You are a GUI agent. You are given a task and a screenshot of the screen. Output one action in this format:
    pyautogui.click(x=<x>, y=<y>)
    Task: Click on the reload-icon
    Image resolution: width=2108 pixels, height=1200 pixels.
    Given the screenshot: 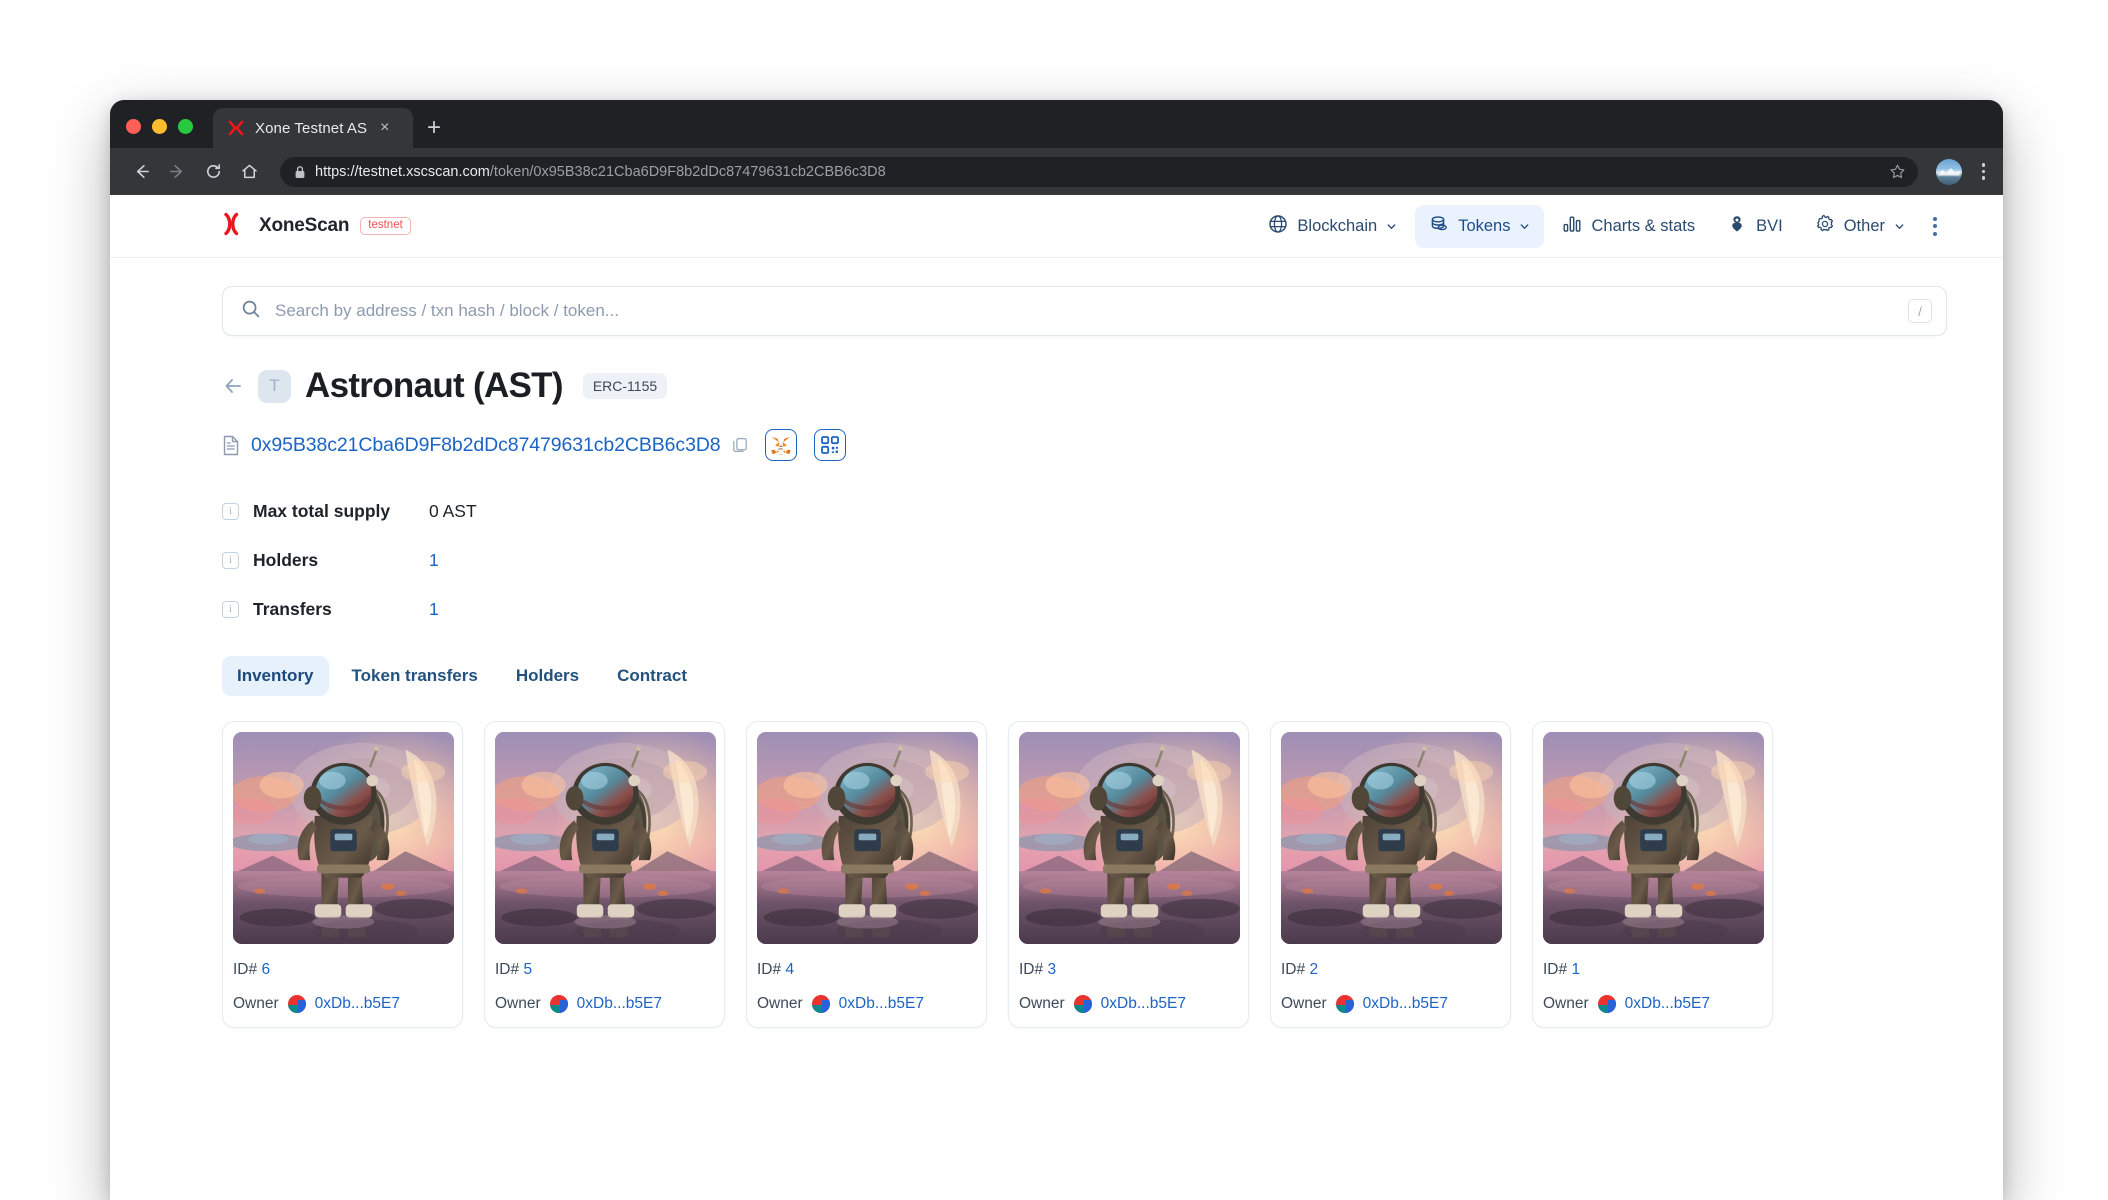 What is the action you would take?
    pyautogui.click(x=213, y=172)
    